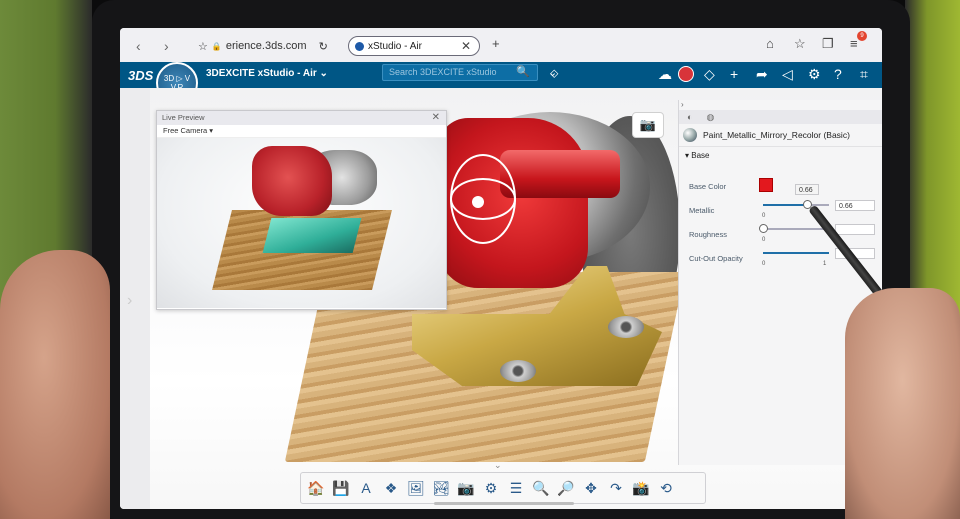 Image resolution: width=960 pixels, height=519 pixels. I want to click on search-input: Search 3DEXCITE xStudio, so click(460, 72).